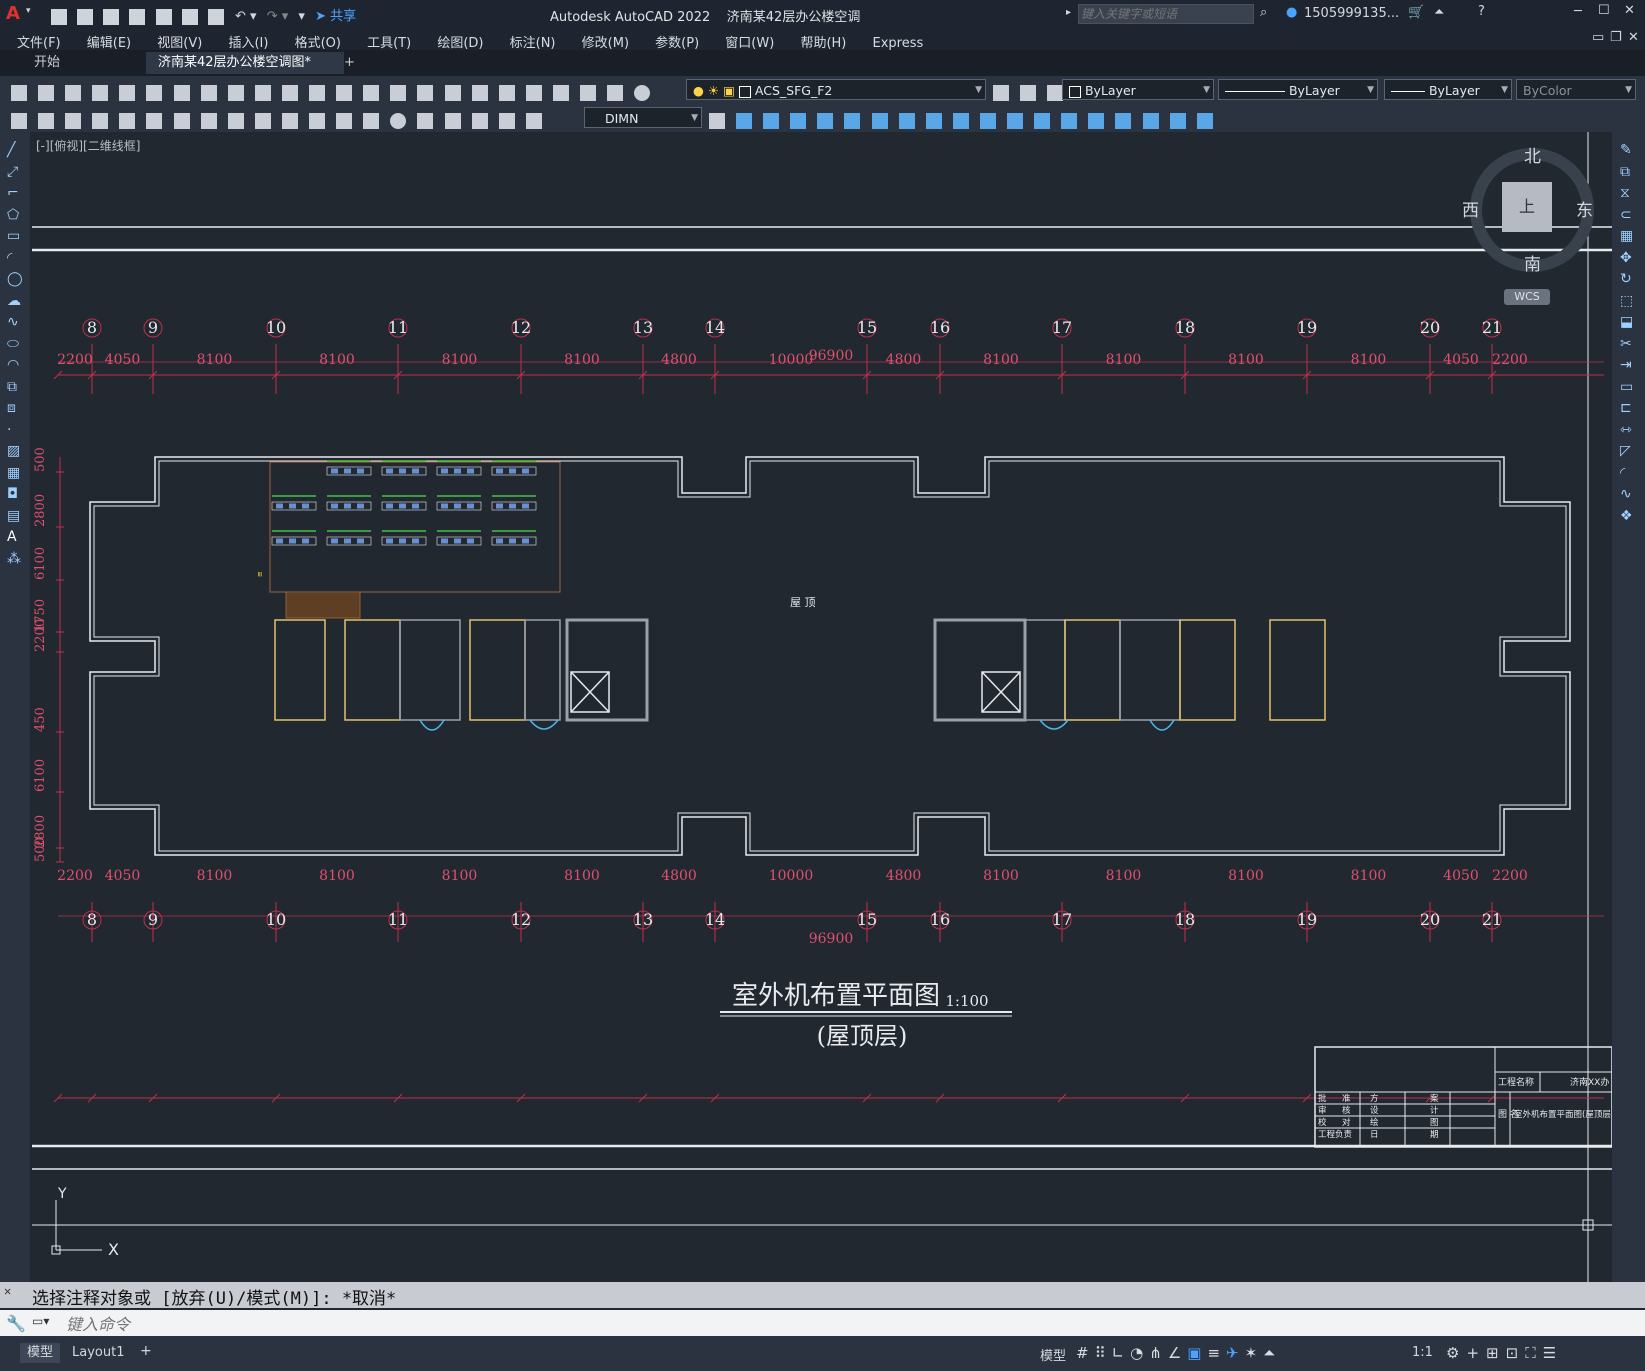 The image size is (1645, 1371). Describe the element at coordinates (1263, 12) in the screenshot. I see `search-icon: ⌕` at that location.